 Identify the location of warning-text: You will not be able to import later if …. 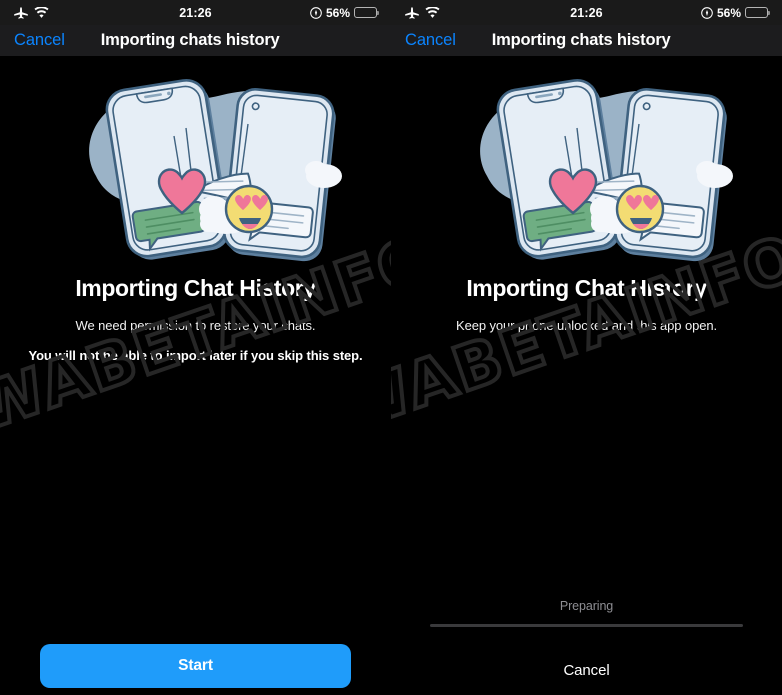
(195, 355).